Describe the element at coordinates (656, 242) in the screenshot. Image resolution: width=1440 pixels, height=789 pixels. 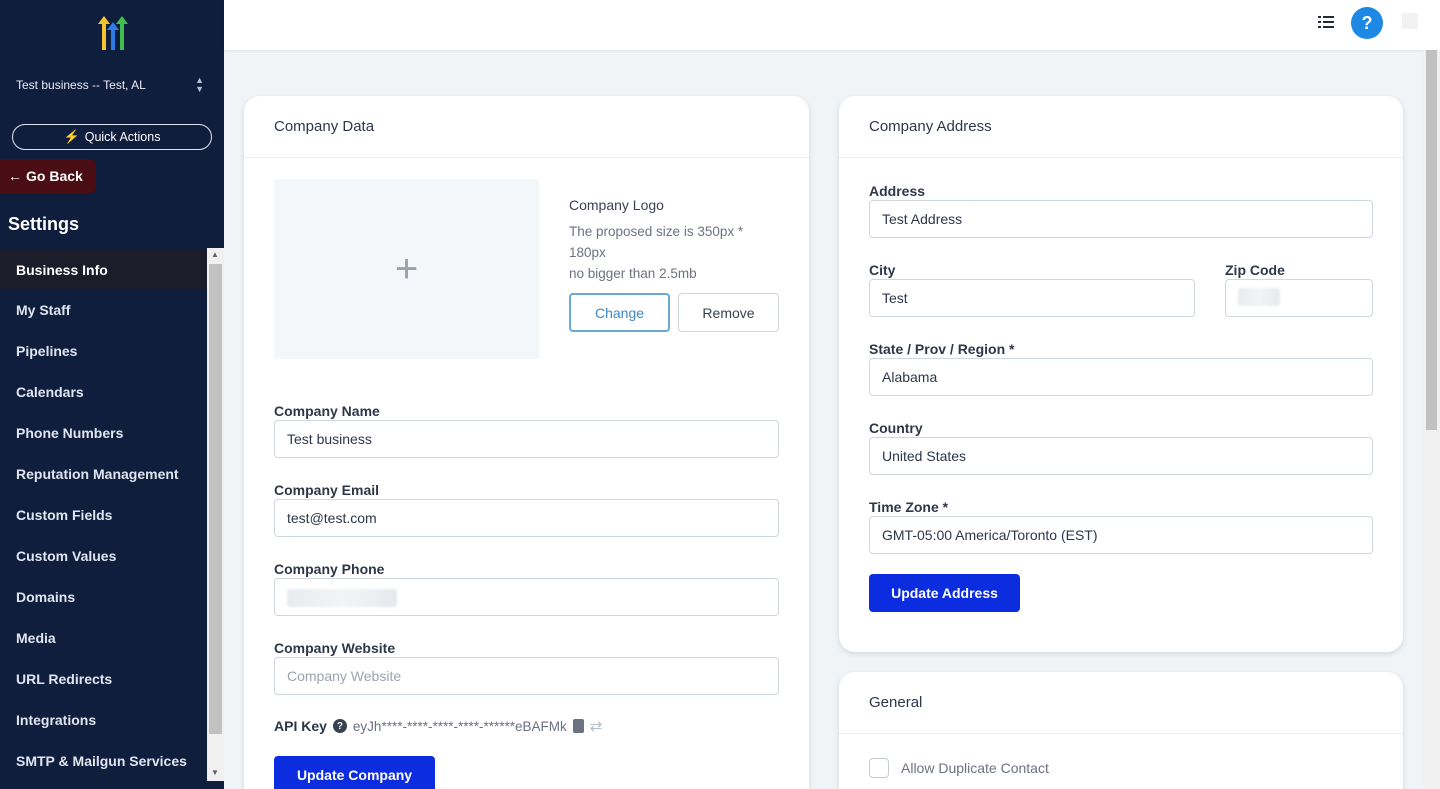
I see `logo-size-hint: The proposed size is 350px * 180px` at that location.